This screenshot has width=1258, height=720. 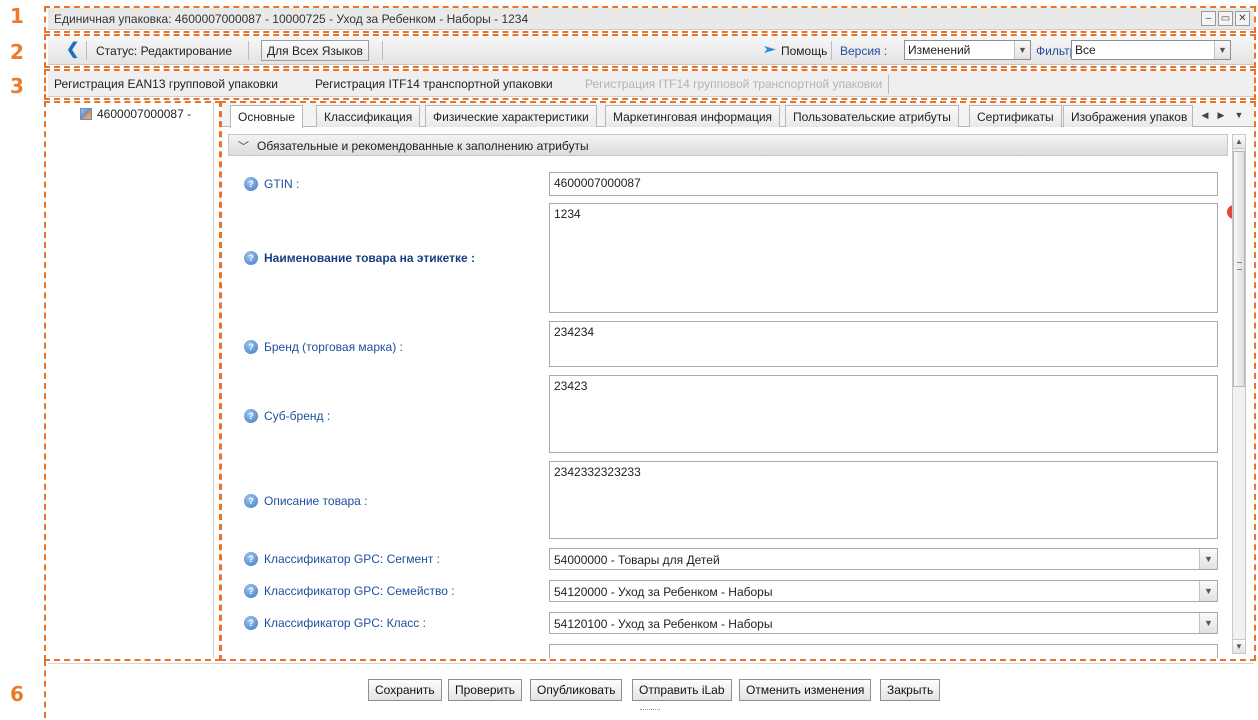 What do you see at coordinates (1128, 116) in the screenshot?
I see `tab-images: Изображения упаков` at bounding box center [1128, 116].